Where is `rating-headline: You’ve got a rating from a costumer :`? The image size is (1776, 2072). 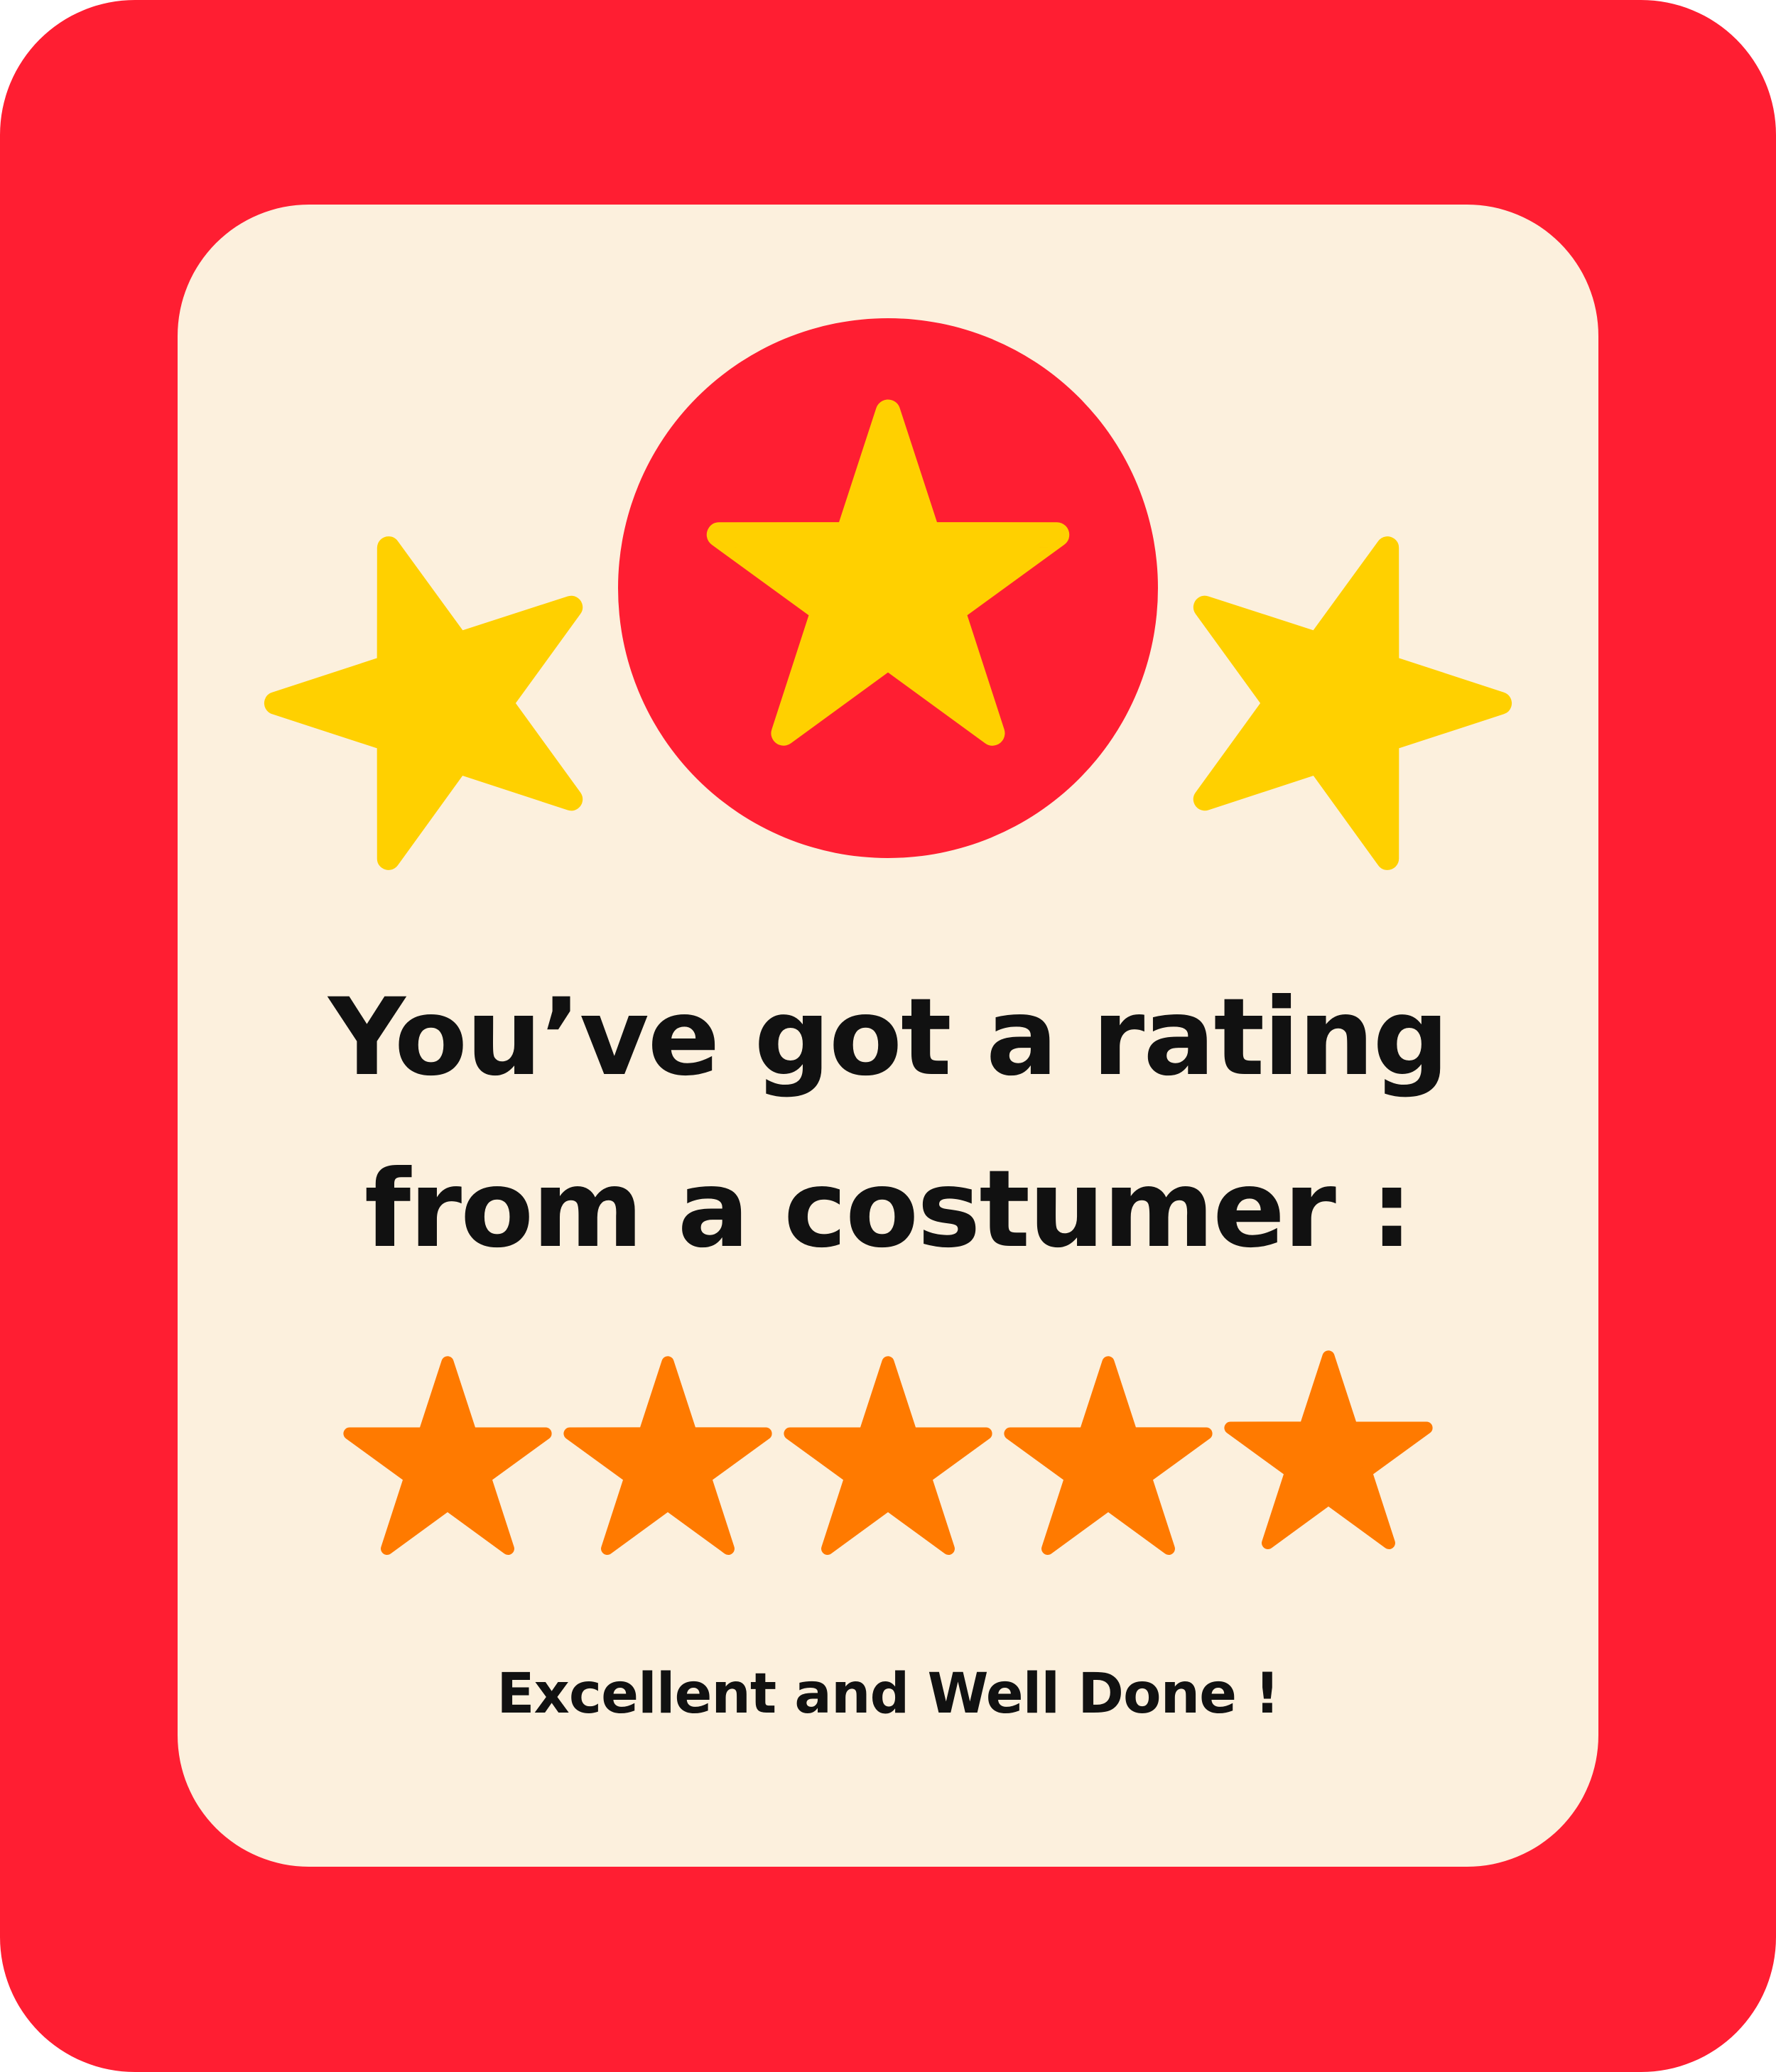 rating-headline: You’ve got a rating from a costumer : is located at coordinates (888, 1124).